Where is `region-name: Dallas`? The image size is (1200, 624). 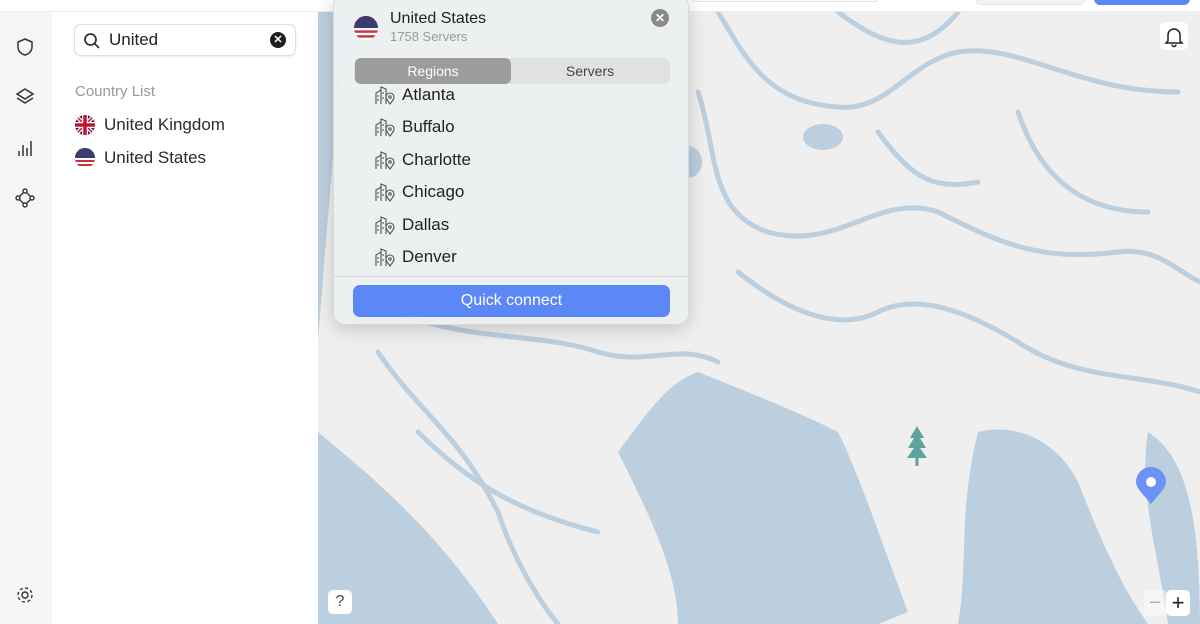
region-name: Dallas is located at coordinates (426, 224).